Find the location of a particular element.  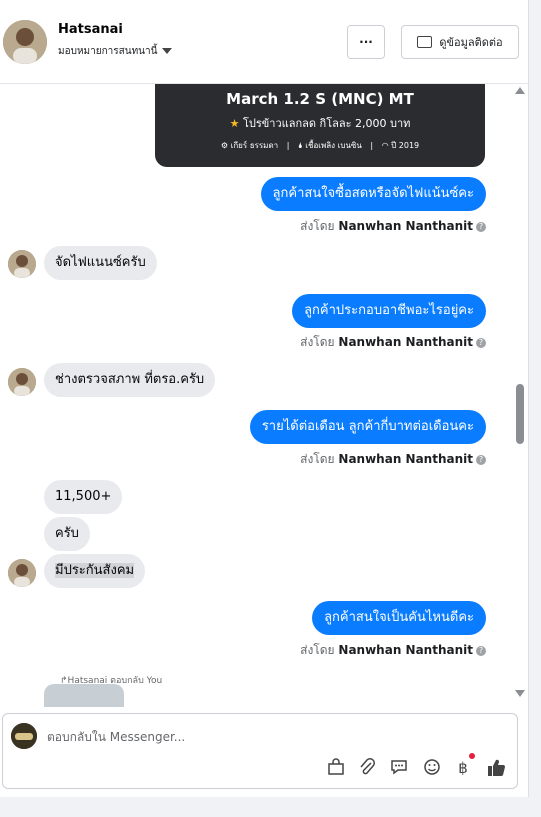

bag-icon is located at coordinates (336, 768).